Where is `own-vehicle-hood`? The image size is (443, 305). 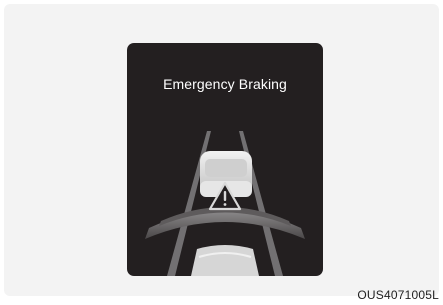
own-vehicle-hood is located at coordinates (225, 260).